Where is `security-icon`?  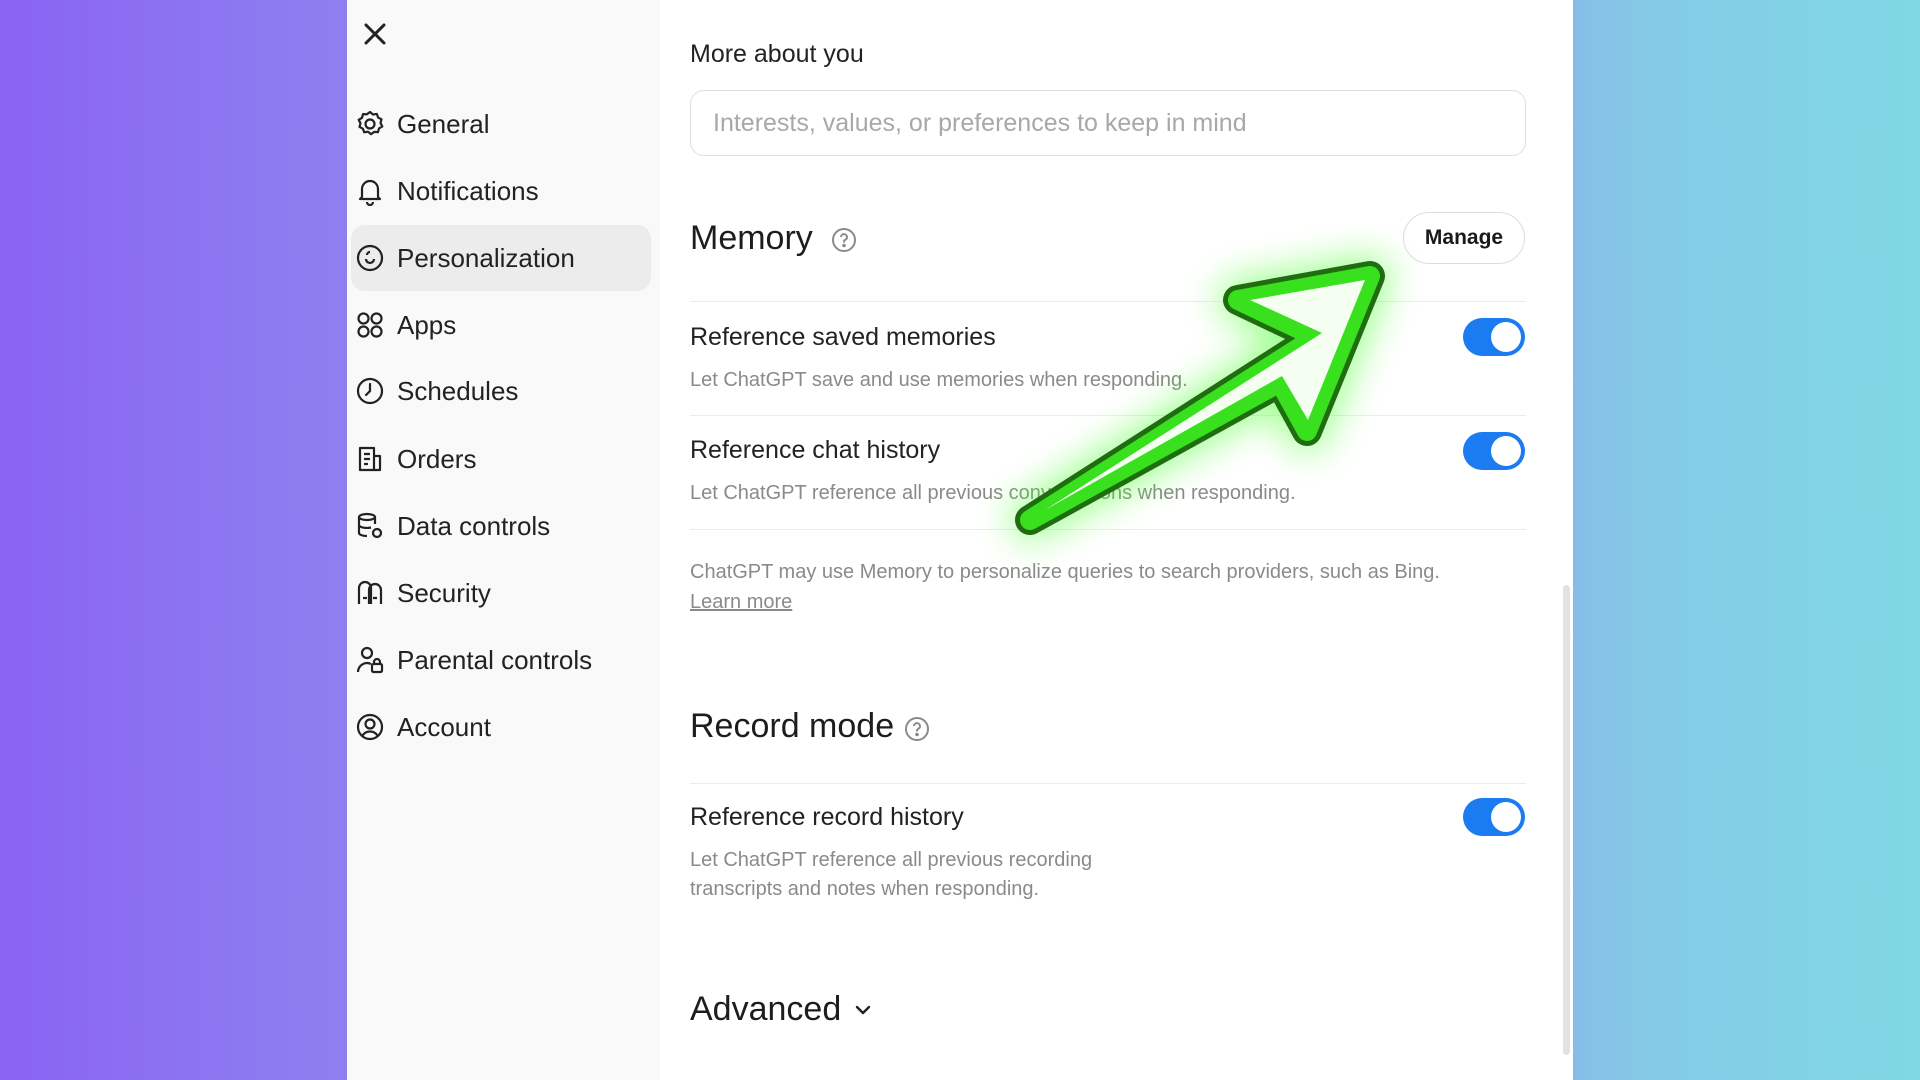
security-icon is located at coordinates (370, 593).